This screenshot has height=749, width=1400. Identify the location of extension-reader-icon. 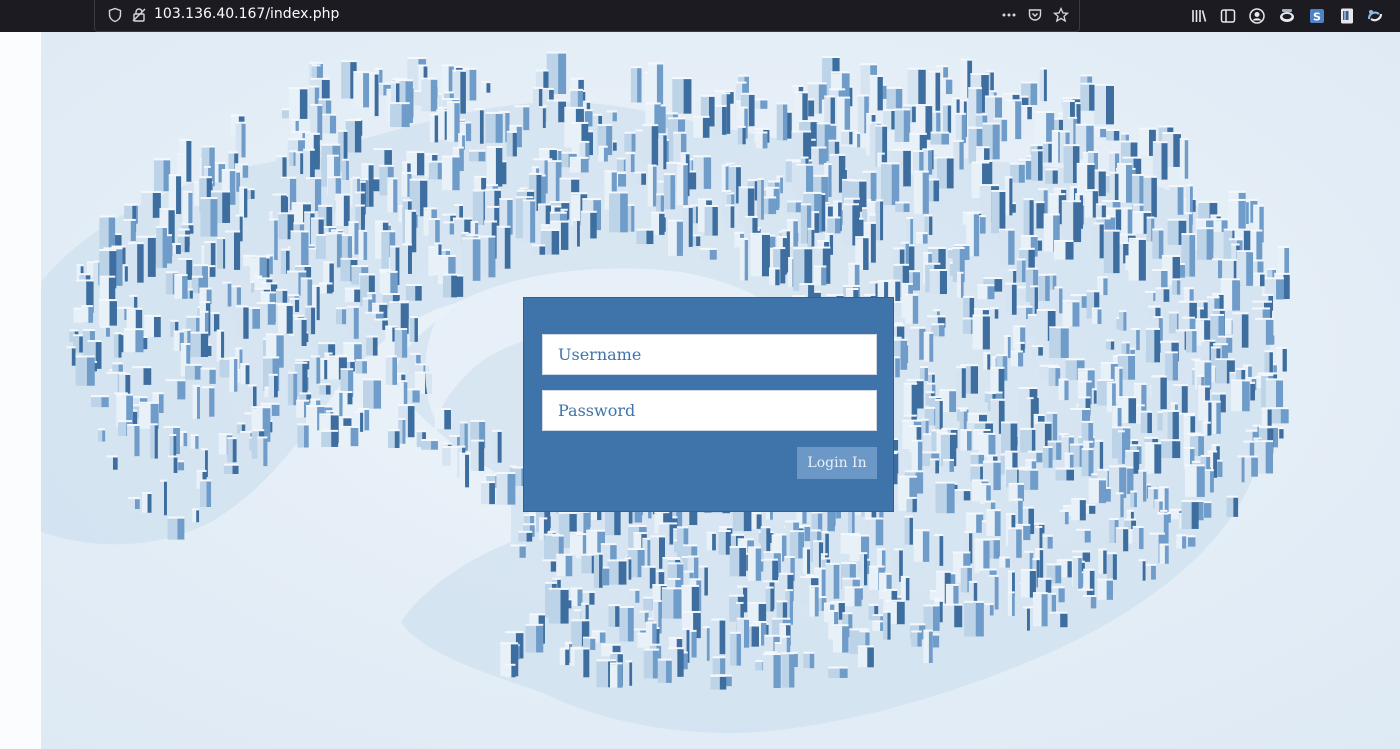
(1347, 16).